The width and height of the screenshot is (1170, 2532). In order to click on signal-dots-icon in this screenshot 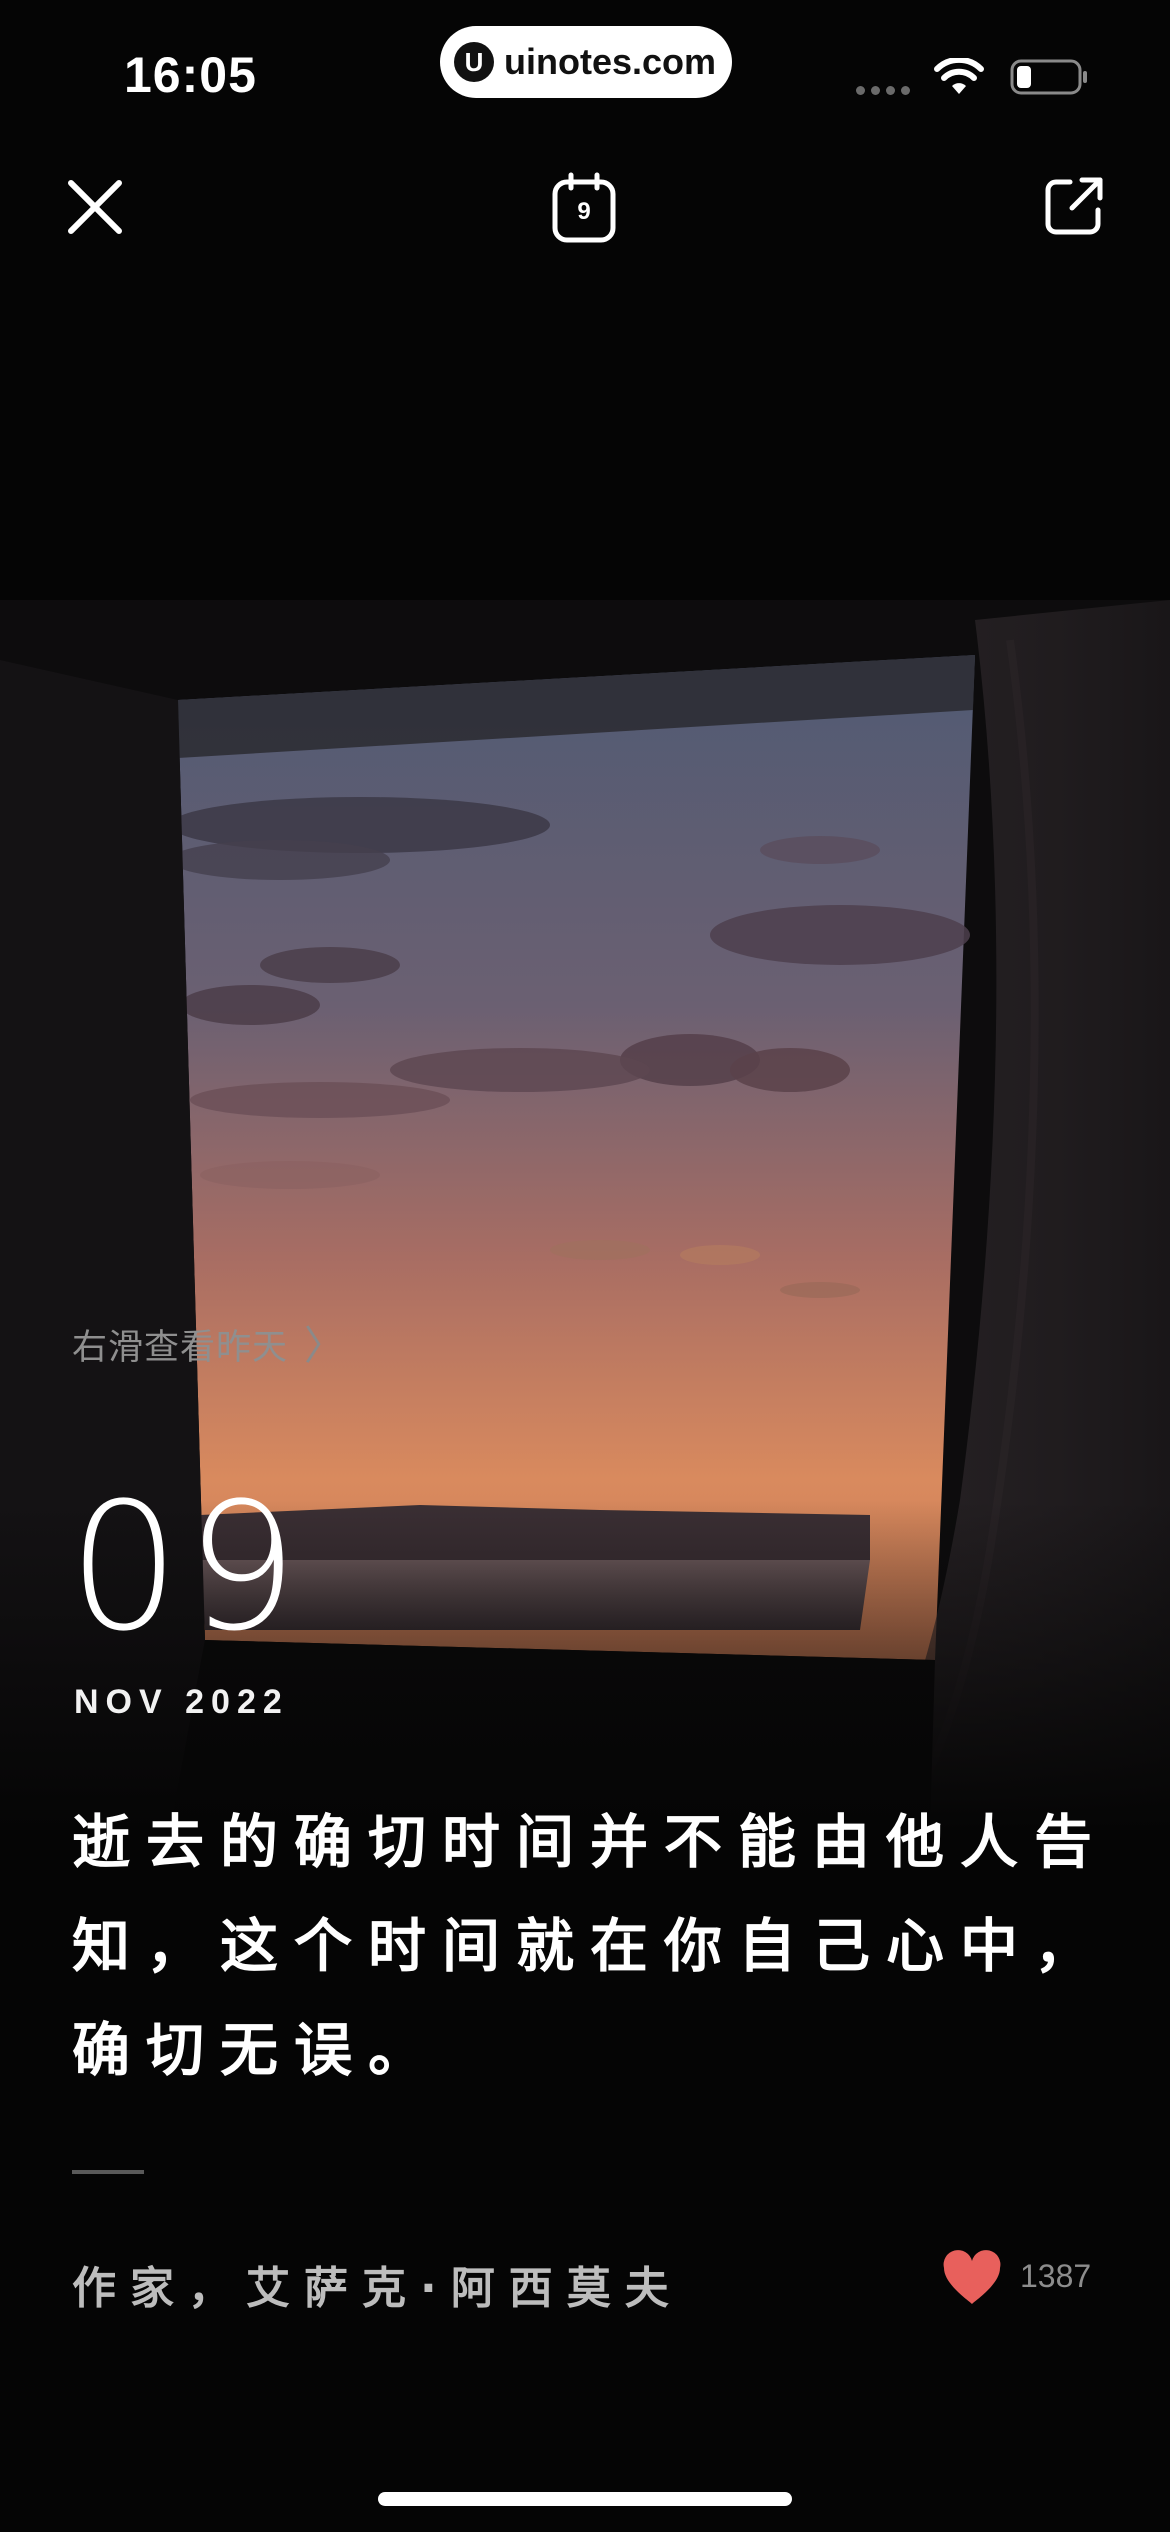, I will do `click(883, 90)`.